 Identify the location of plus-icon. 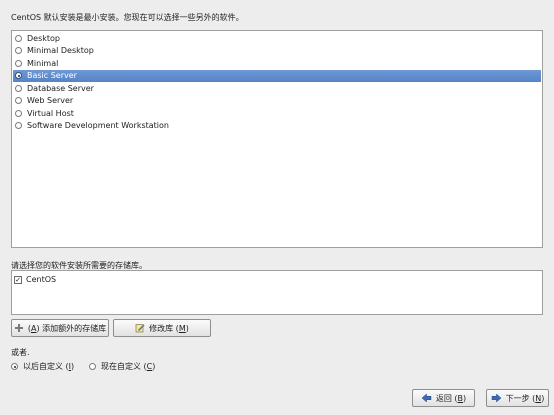
(19, 328).